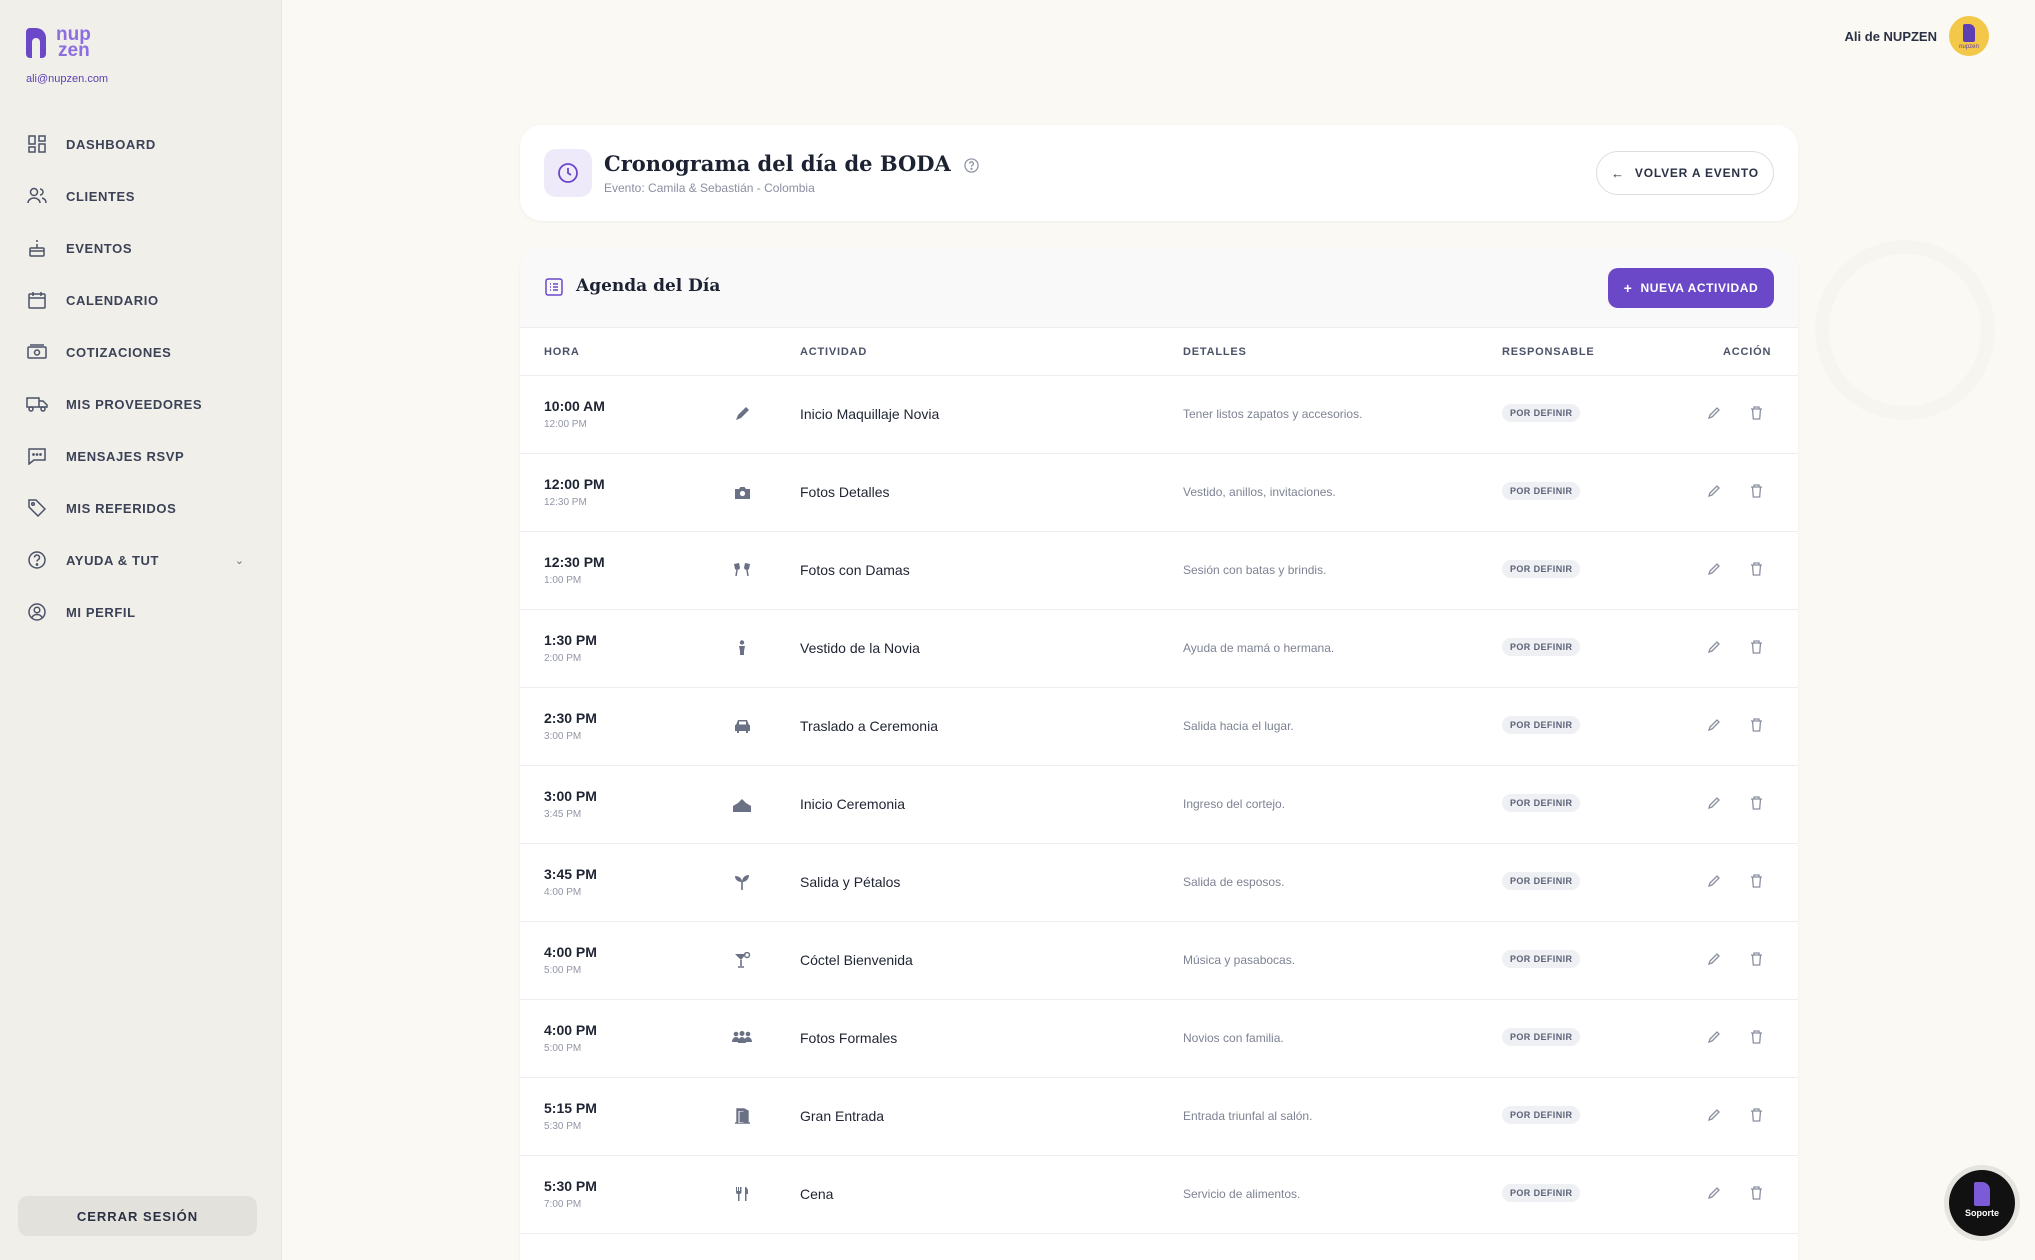 This screenshot has width=2035, height=1260. Describe the element at coordinates (1248, 1116) in the screenshot. I see `activity-details: Entrada triunfal al salón.` at that location.